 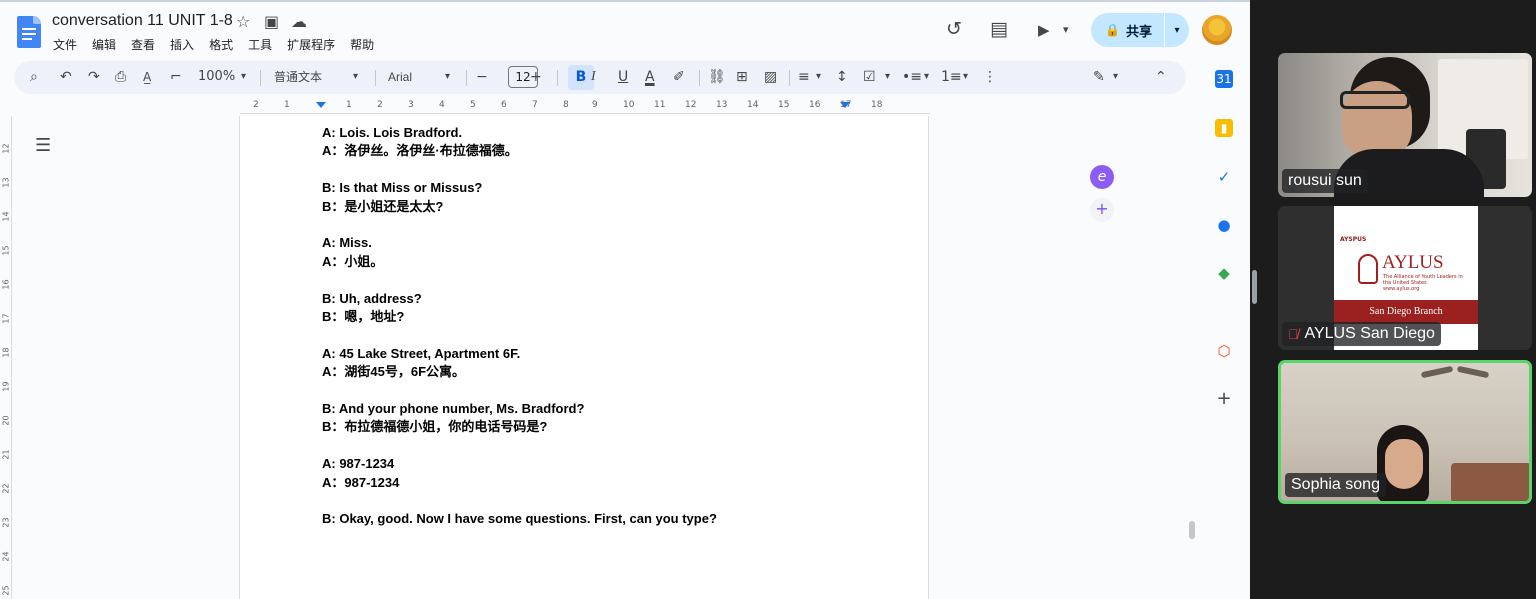 What do you see at coordinates (143, 44) in the screenshot?
I see `menu-view: 查看` at bounding box center [143, 44].